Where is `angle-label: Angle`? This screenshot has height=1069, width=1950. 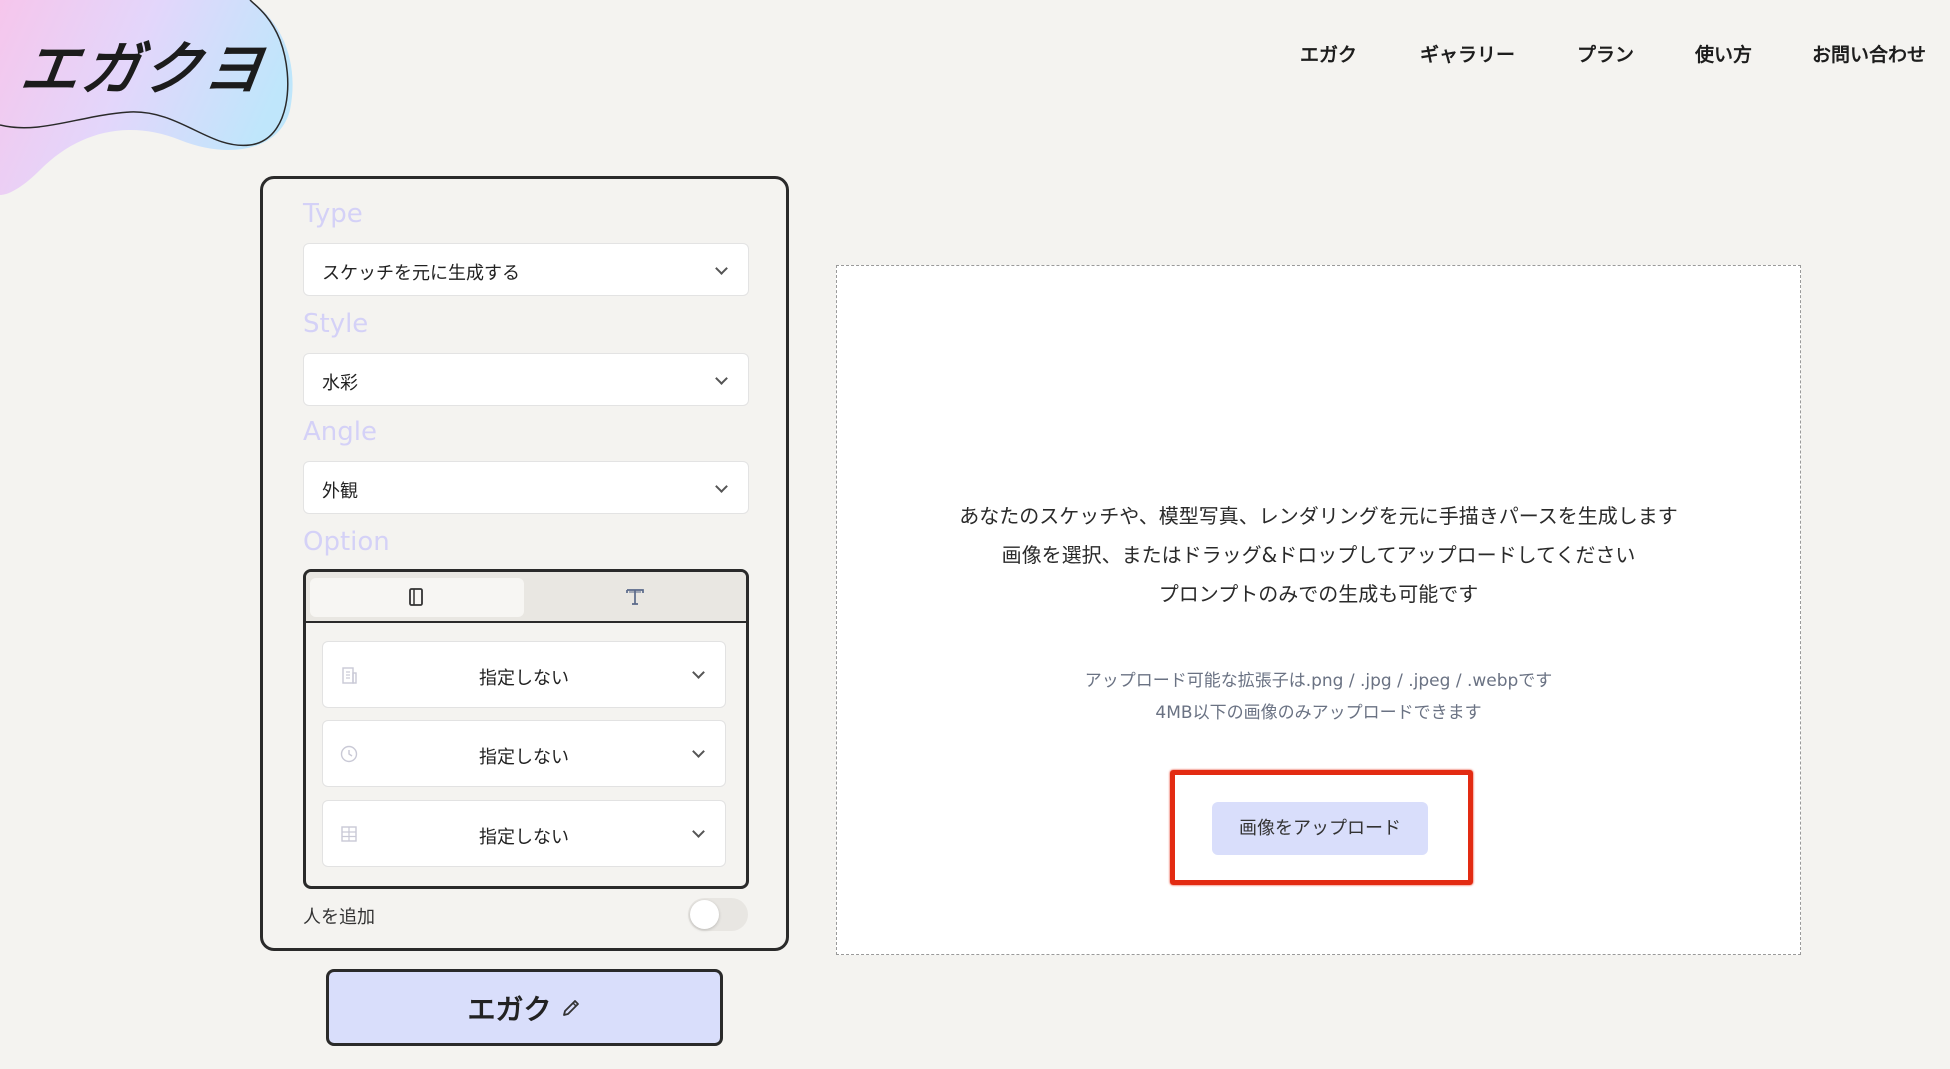 angle-label: Angle is located at coordinates (340, 432).